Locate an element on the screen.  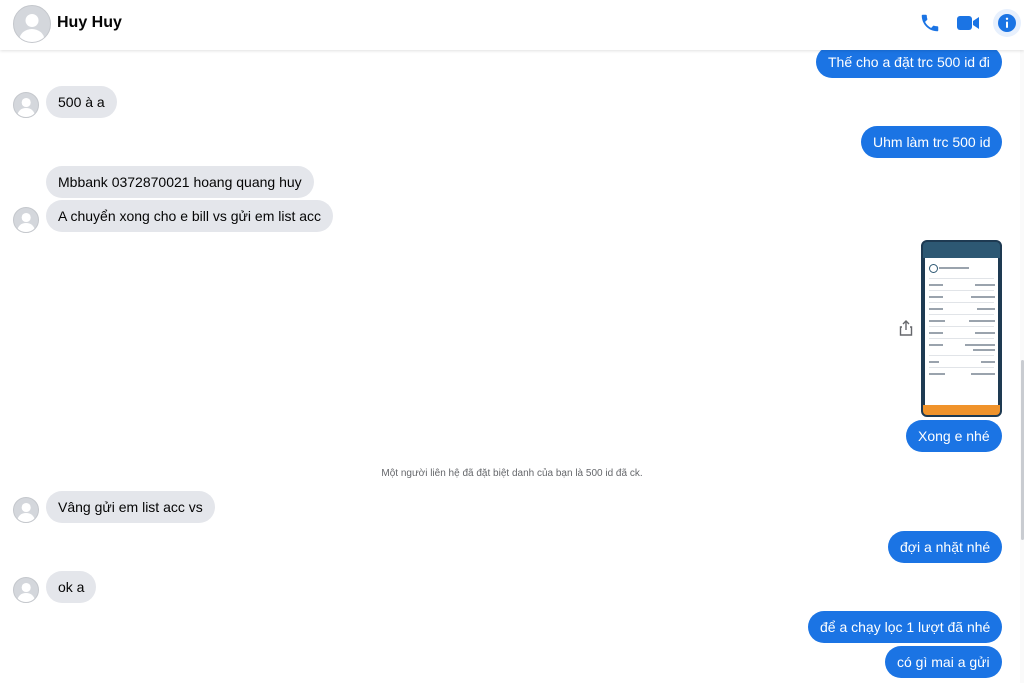
incoming-message: 500 à a is located at coordinates (81, 102).